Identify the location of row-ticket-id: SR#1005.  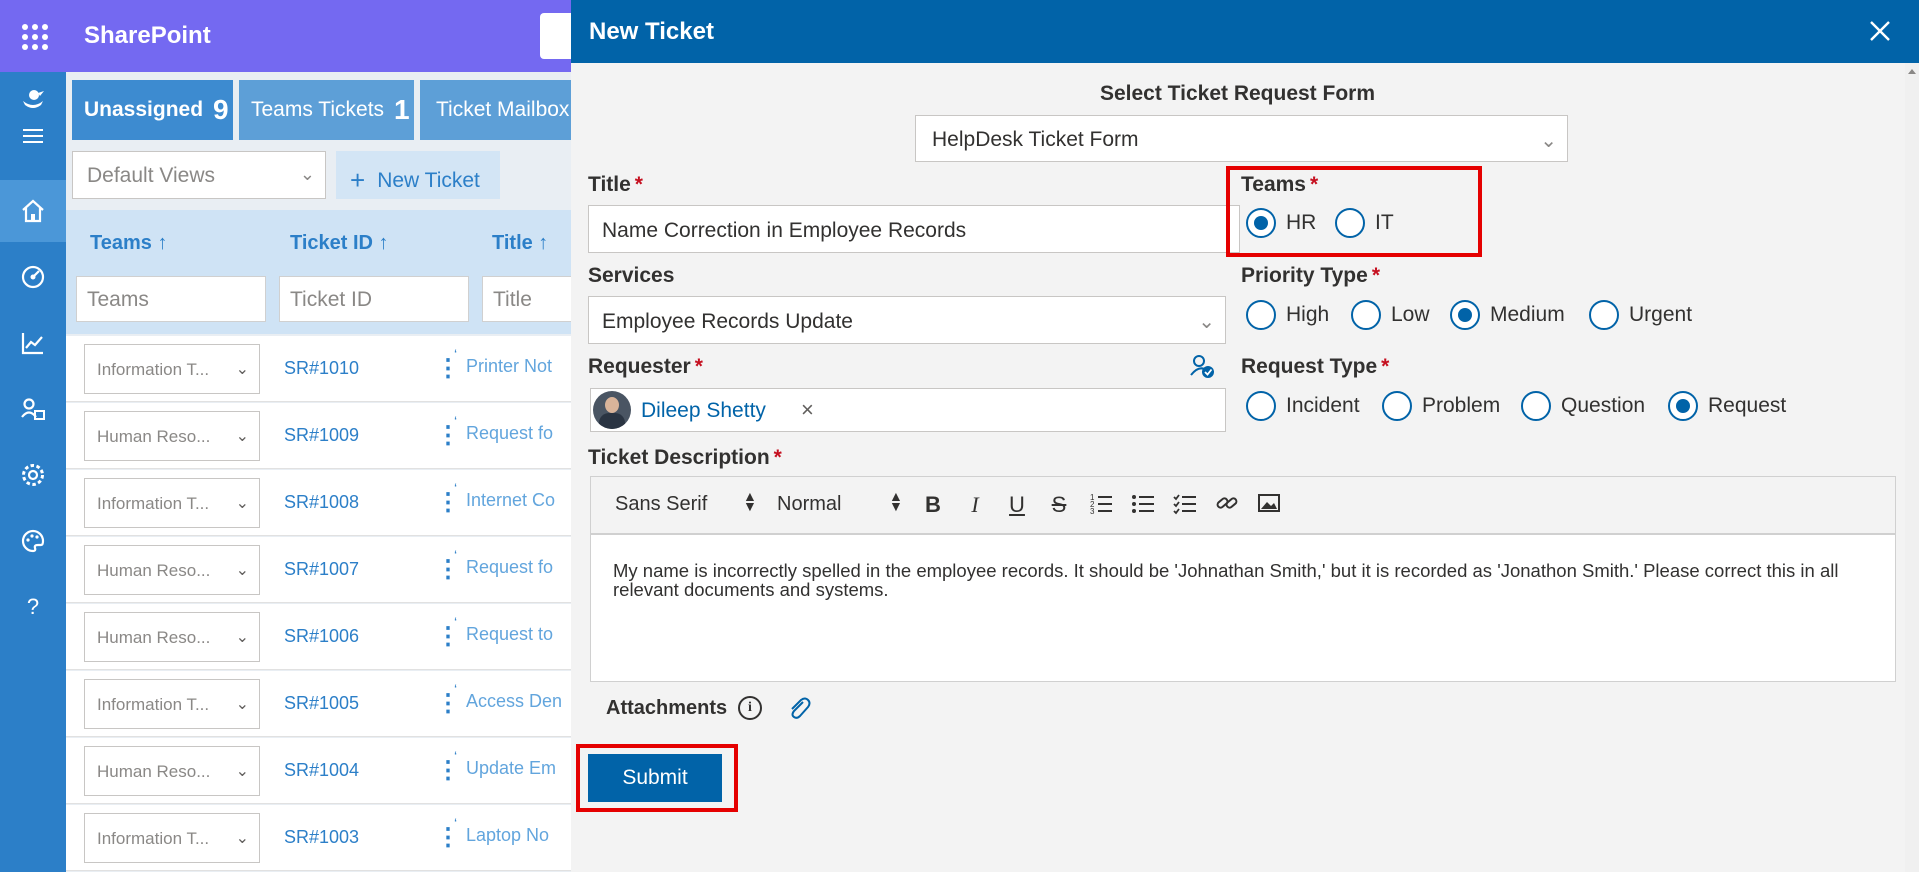
(321, 703).